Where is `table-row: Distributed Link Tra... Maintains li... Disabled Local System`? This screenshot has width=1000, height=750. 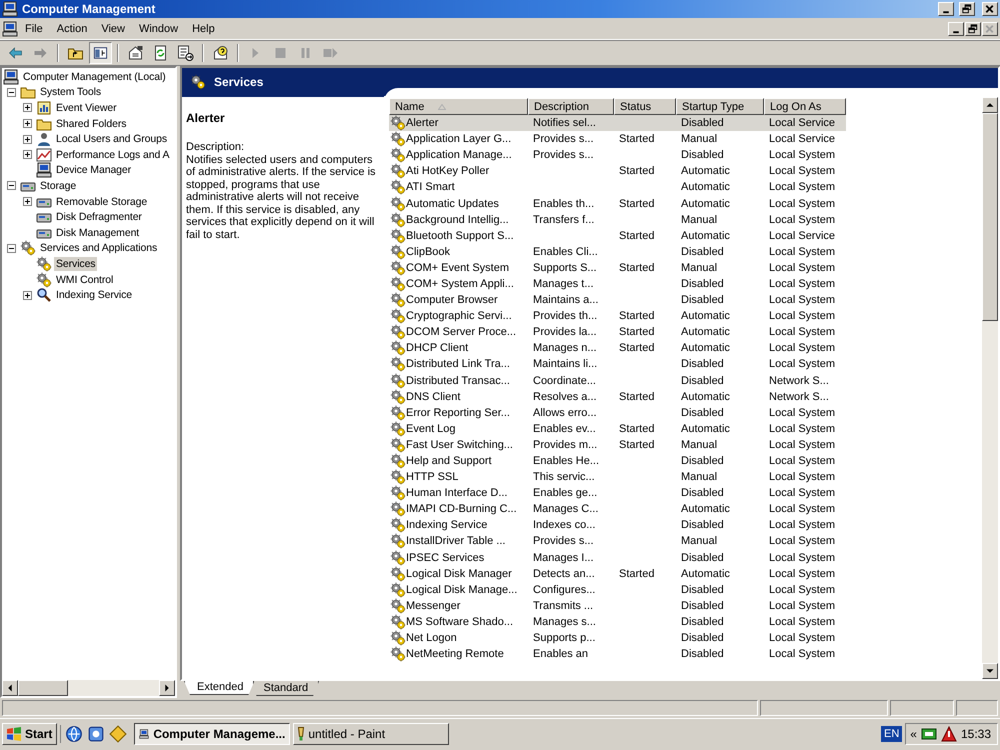 table-row: Distributed Link Tra... Maintains li... Disabled Local System is located at coordinates (617, 364).